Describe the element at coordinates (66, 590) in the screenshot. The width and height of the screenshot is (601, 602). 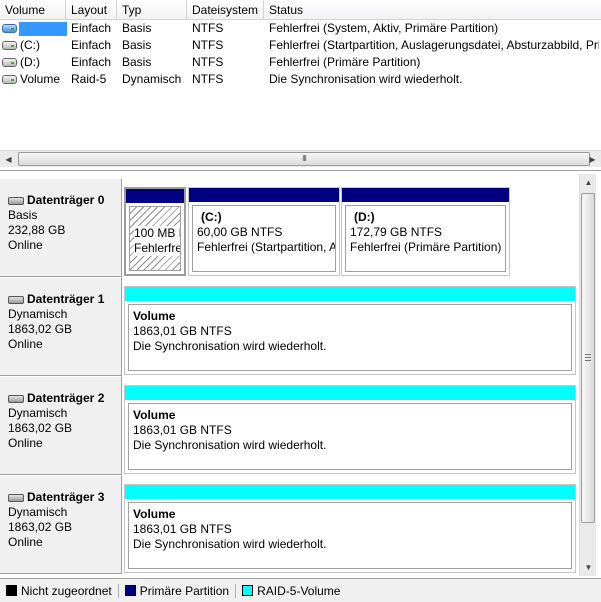
I see `legend-label: Nicht zugeordnet` at that location.